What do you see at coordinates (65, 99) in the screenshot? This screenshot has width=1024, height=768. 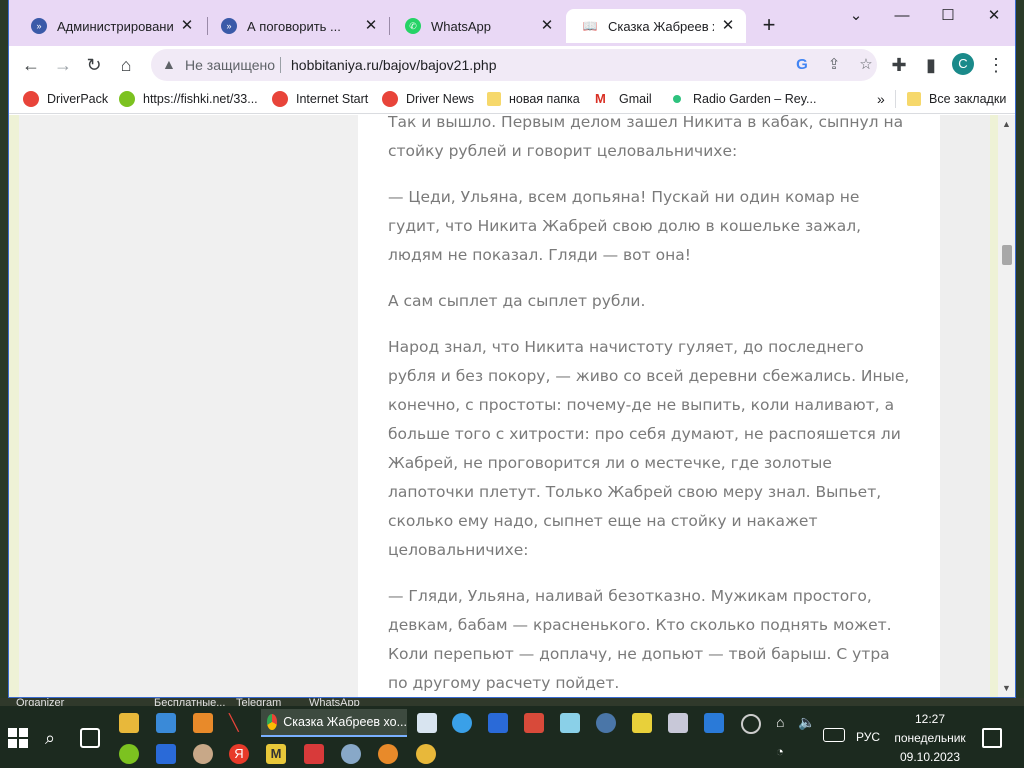 I see `bookmark-driverpack: DriverPack` at bounding box center [65, 99].